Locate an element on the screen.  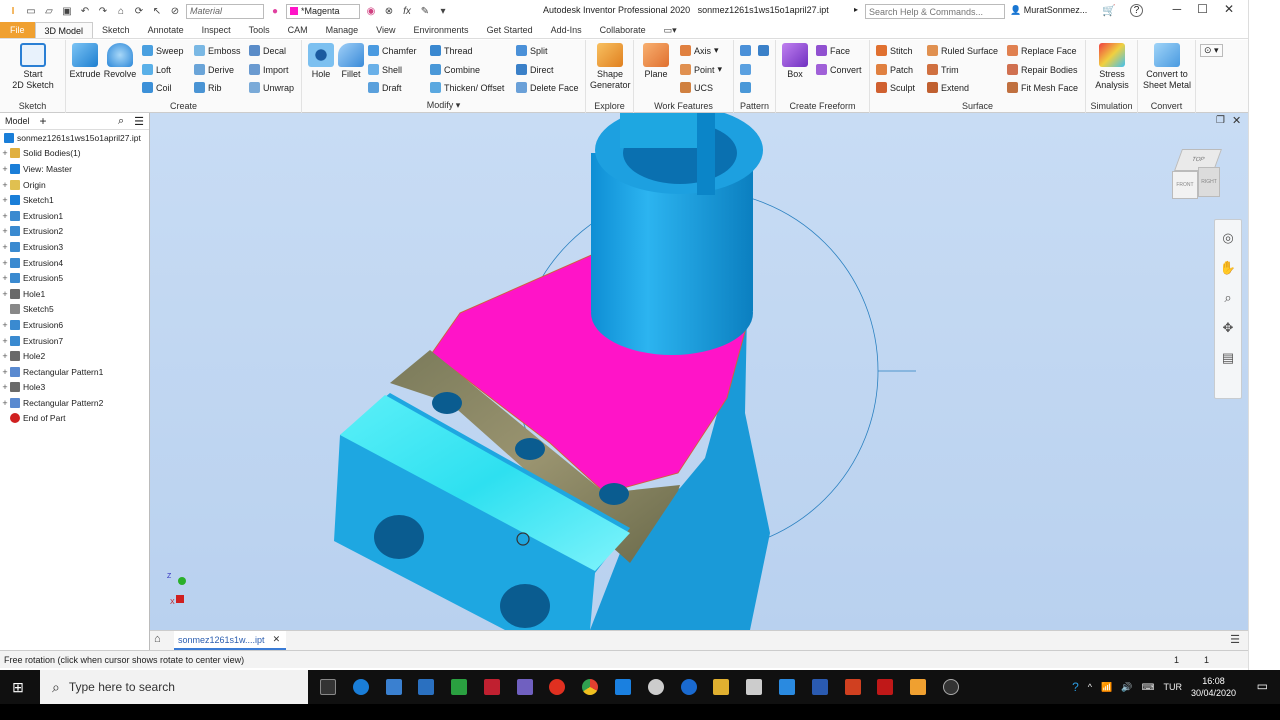
tab-get-started: Get Started is located at coordinates (510, 30).